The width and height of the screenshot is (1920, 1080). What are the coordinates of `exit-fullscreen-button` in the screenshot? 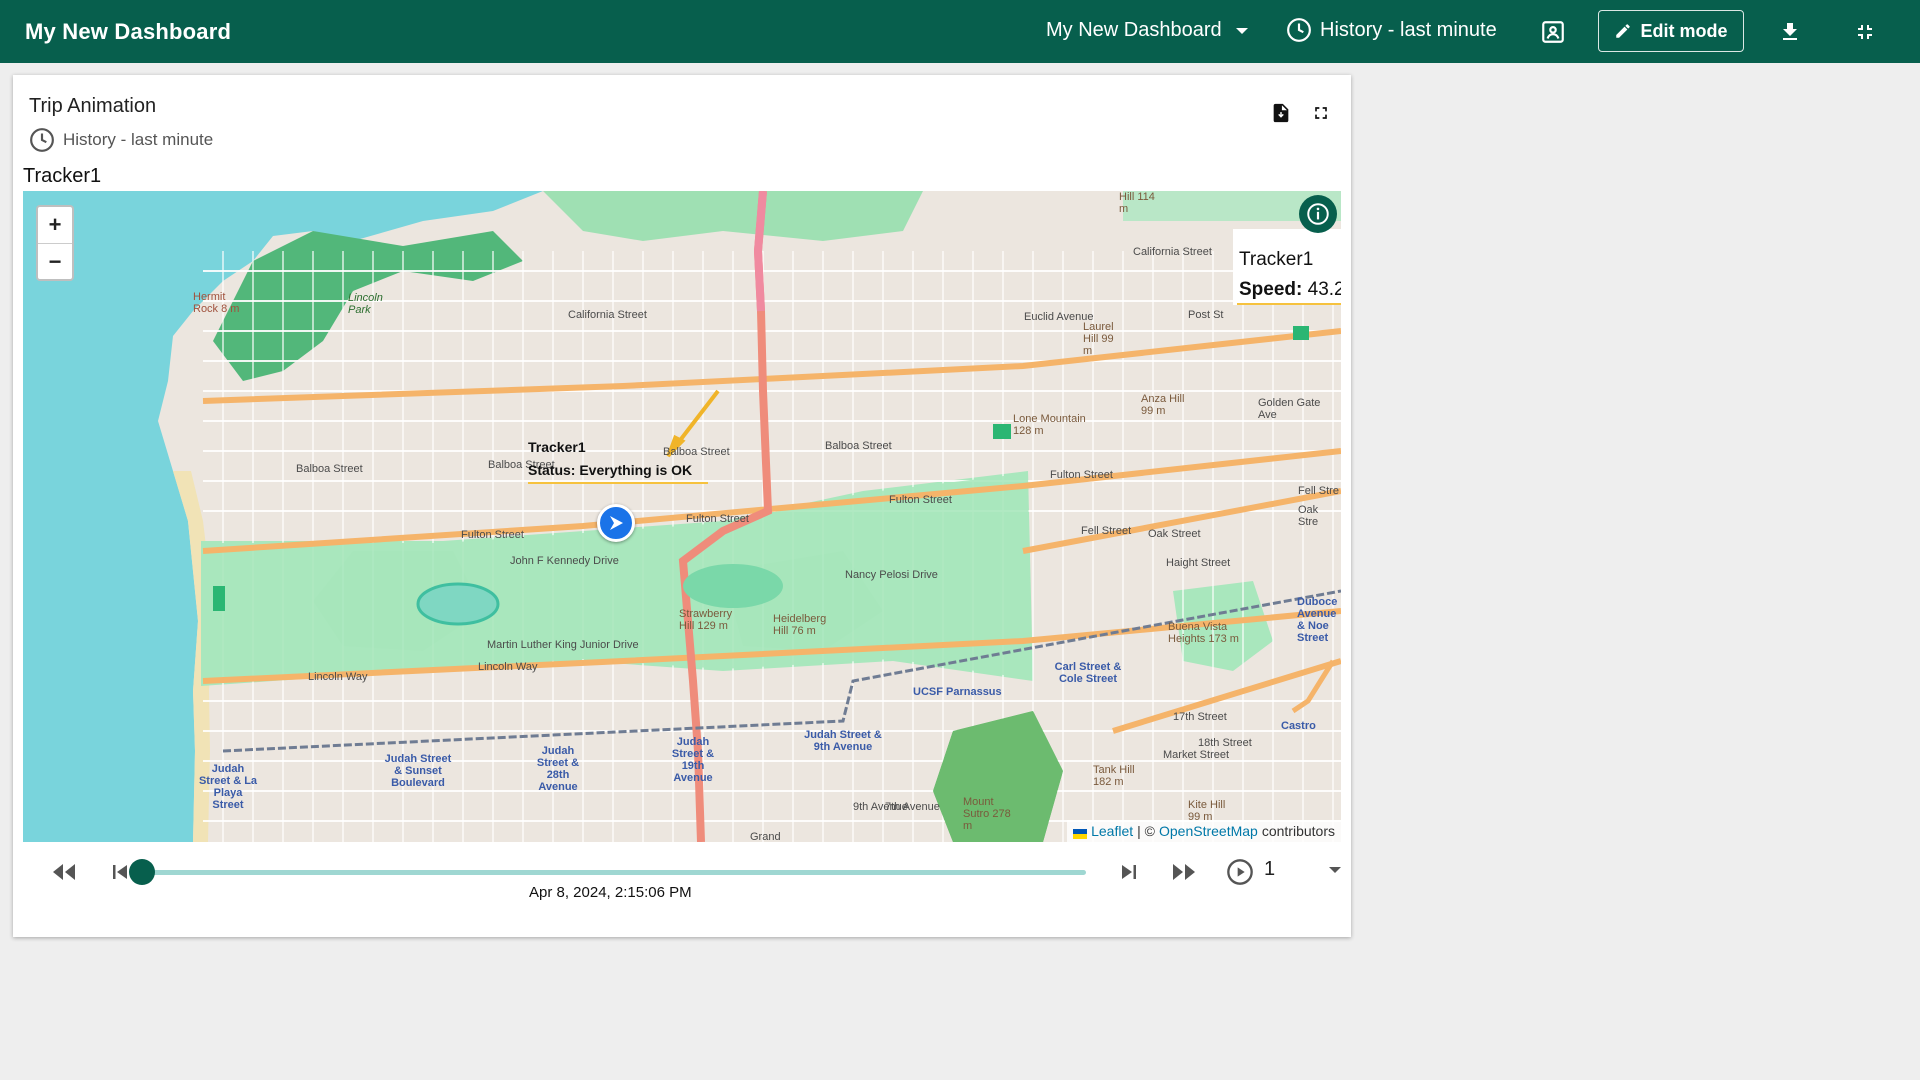 It's located at (1865, 32).